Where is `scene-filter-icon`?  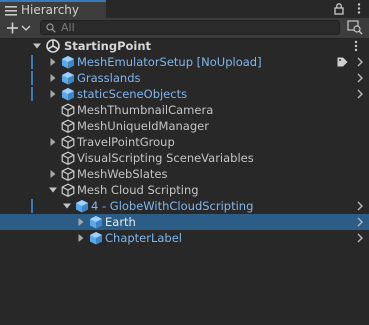 scene-filter-icon is located at coordinates (355, 27).